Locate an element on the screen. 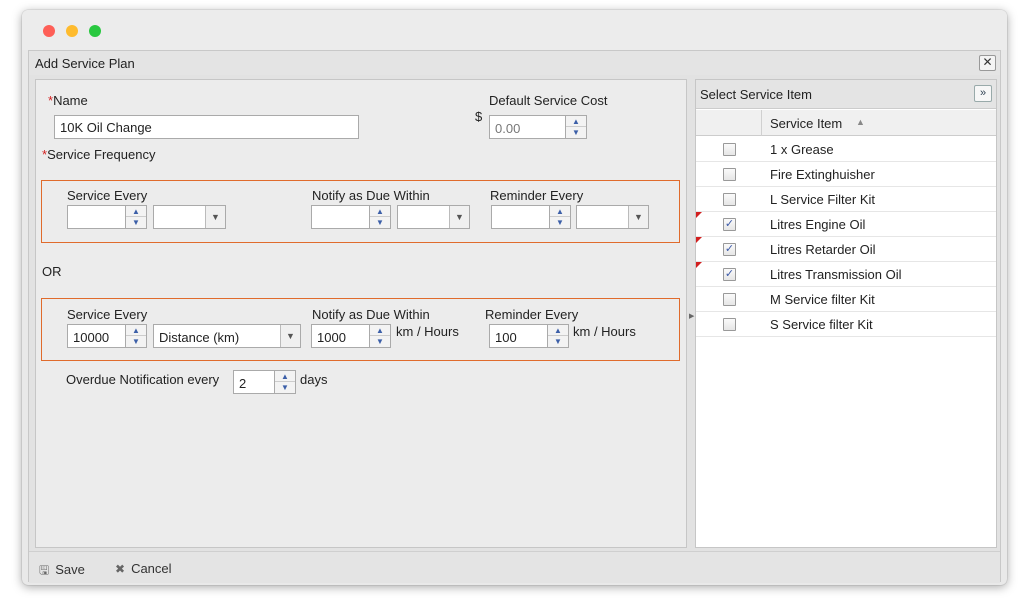 The width and height of the screenshot is (1024, 598). service-item-name: Litres Transmission Oil is located at coordinates (836, 274).